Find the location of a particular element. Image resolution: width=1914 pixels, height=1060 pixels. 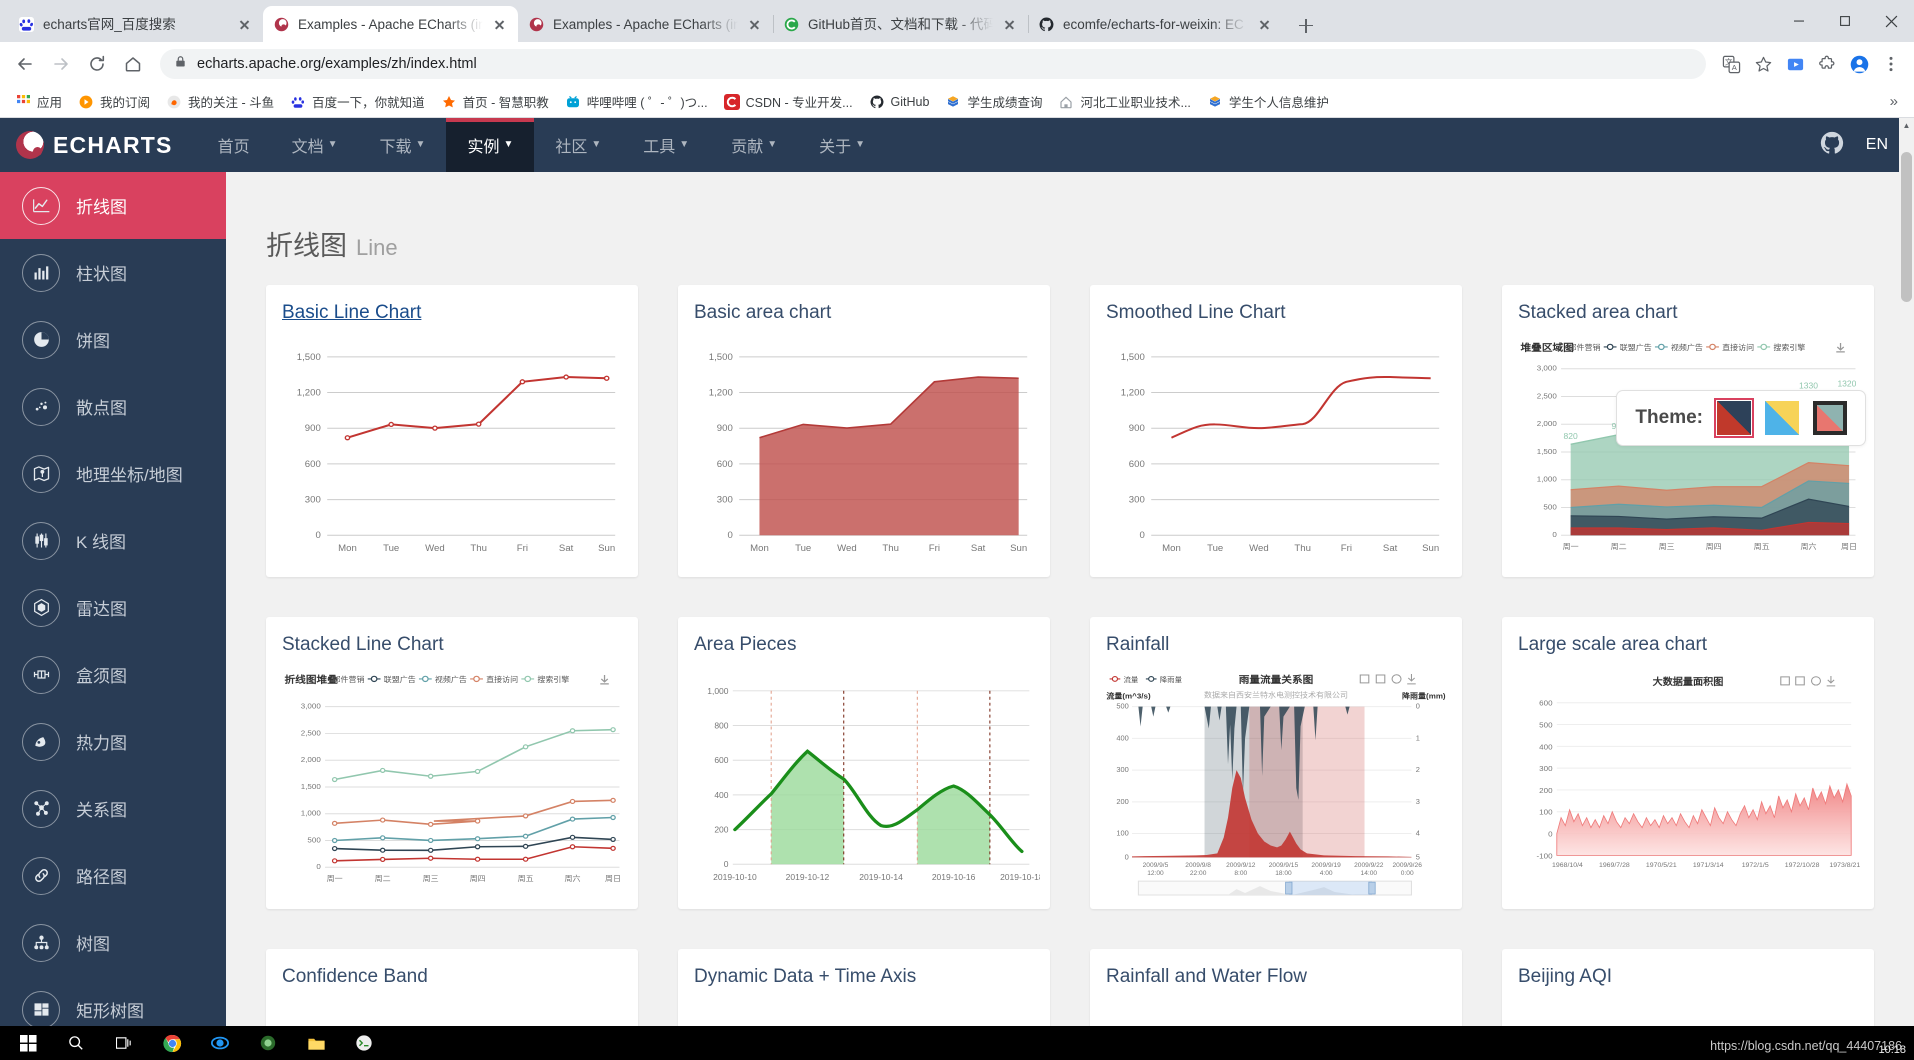

card-title: Smoothed Line Chart is located at coordinates (1276, 311).